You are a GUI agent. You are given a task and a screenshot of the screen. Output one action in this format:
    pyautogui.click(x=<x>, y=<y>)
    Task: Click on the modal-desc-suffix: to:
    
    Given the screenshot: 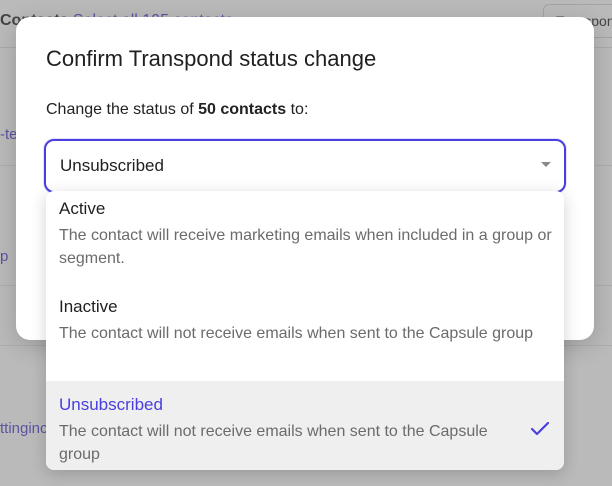 What is the action you would take?
    pyautogui.click(x=297, y=109)
    